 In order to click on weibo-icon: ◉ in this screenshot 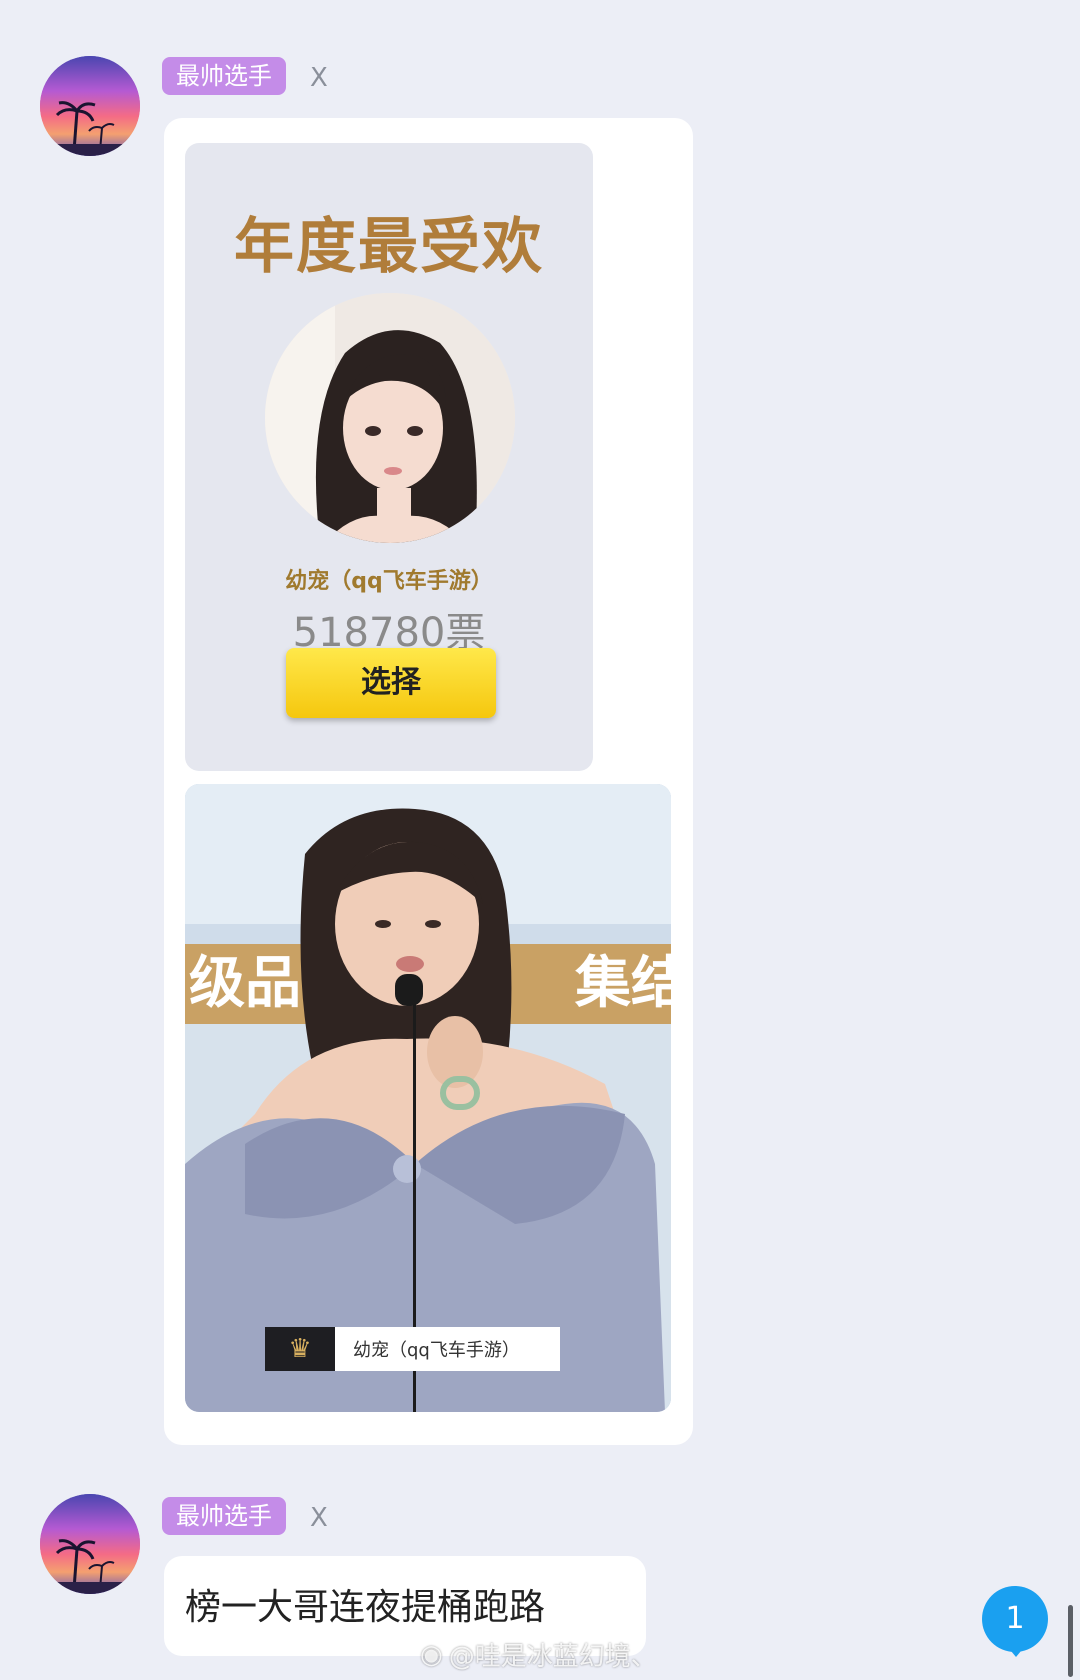, I will do `click(431, 1654)`.